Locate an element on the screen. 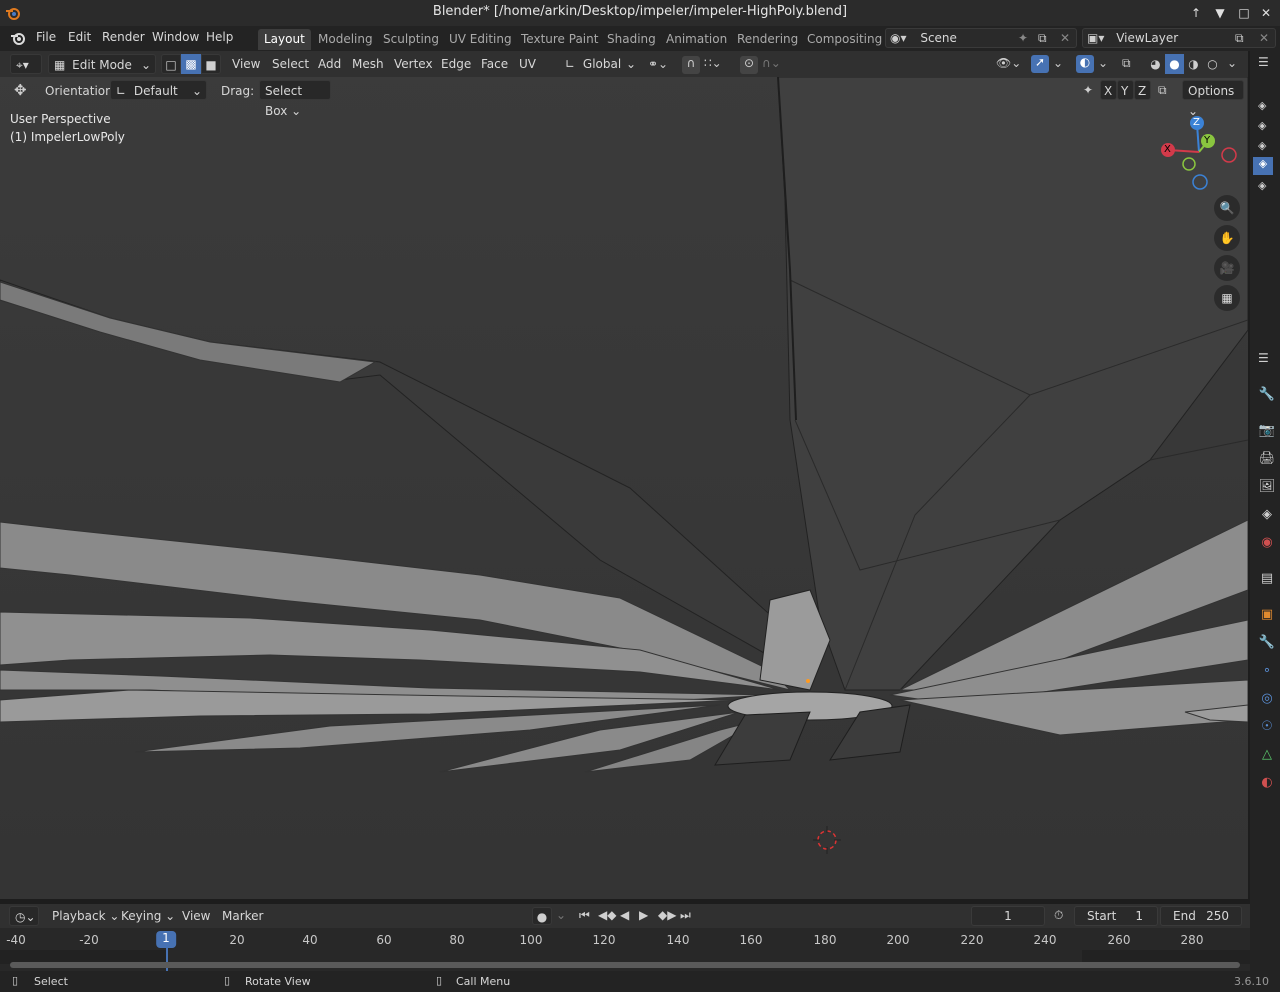 The width and height of the screenshot is (1280, 992). zoom-button: 🔍 is located at coordinates (1227, 208).